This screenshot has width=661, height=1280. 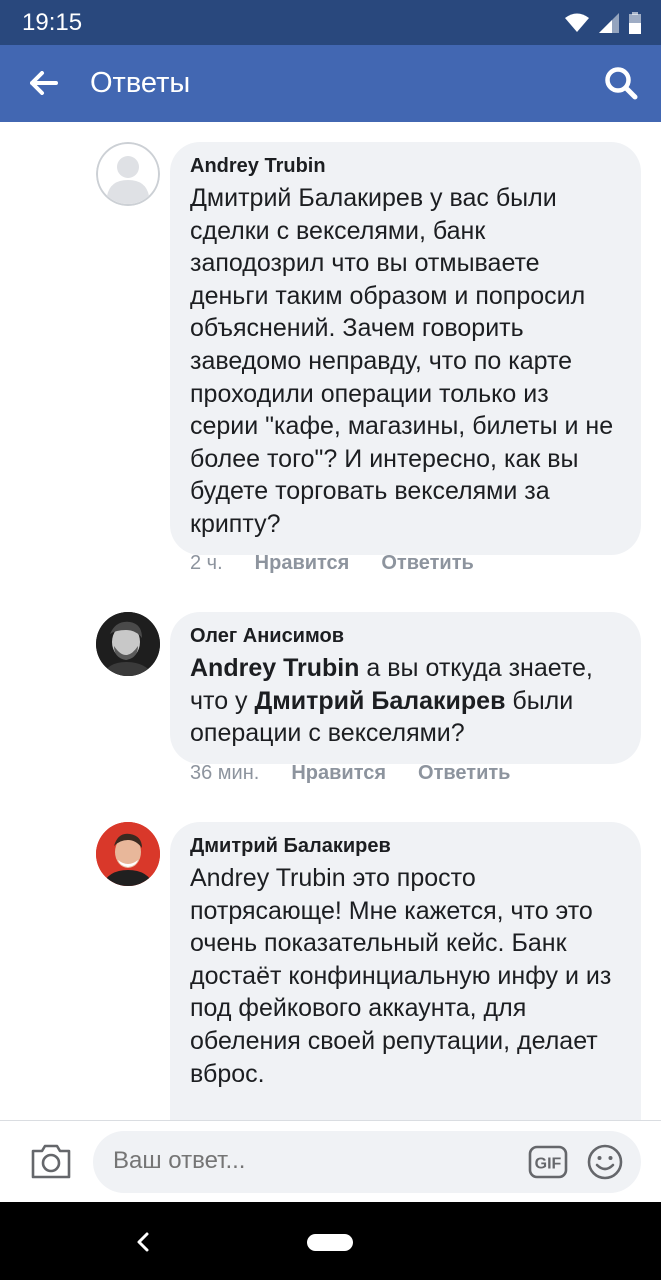 I want to click on svg-text: GIF, so click(x=548, y=1164).